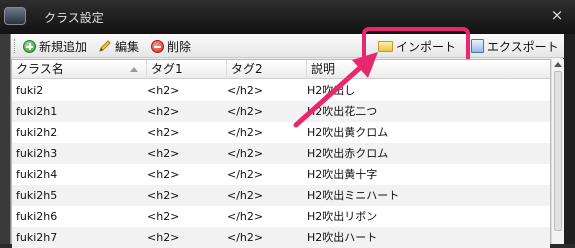 This screenshot has width=575, height=248. Describe the element at coordinates (37, 195) in the screenshot. I see `cell-class-name: fuki2h5` at that location.